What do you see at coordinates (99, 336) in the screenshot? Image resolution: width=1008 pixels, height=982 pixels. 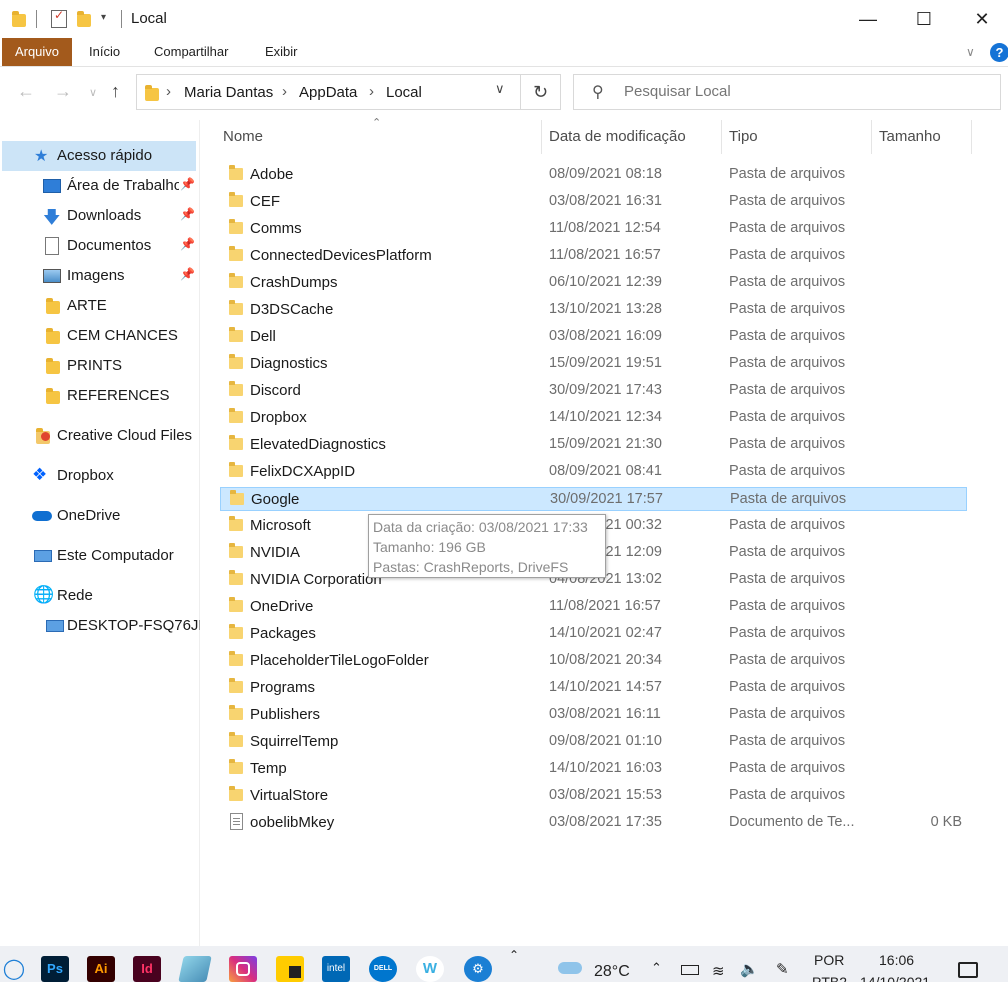 I see `nav-folder-cem-chances: CEM CHANCES` at bounding box center [99, 336].